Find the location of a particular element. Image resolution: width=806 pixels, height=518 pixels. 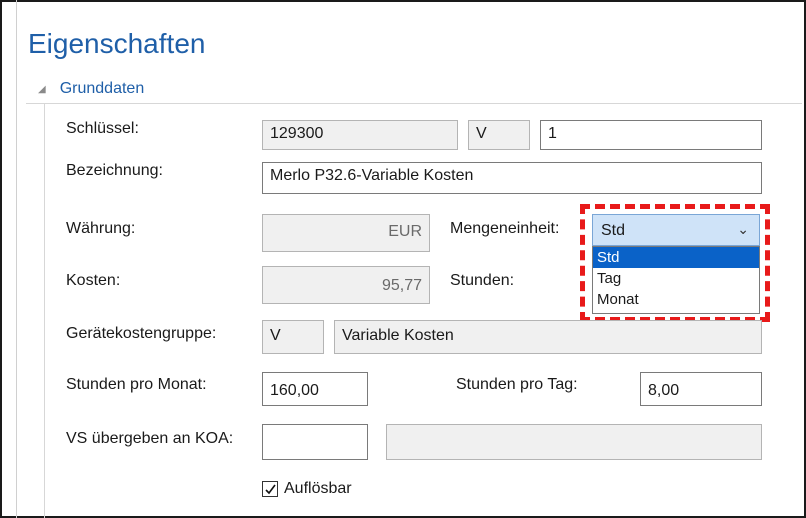

waehrung-field: EUR is located at coordinates (346, 233).